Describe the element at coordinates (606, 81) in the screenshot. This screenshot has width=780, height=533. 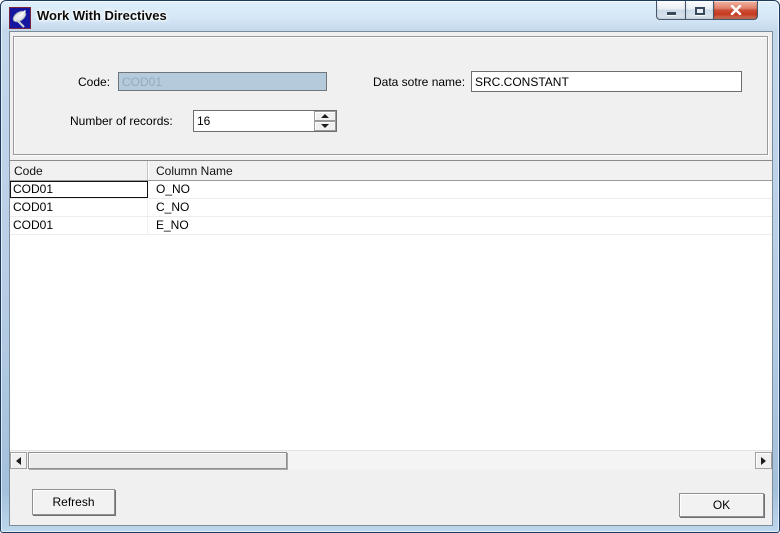
I see `datastore-input` at that location.